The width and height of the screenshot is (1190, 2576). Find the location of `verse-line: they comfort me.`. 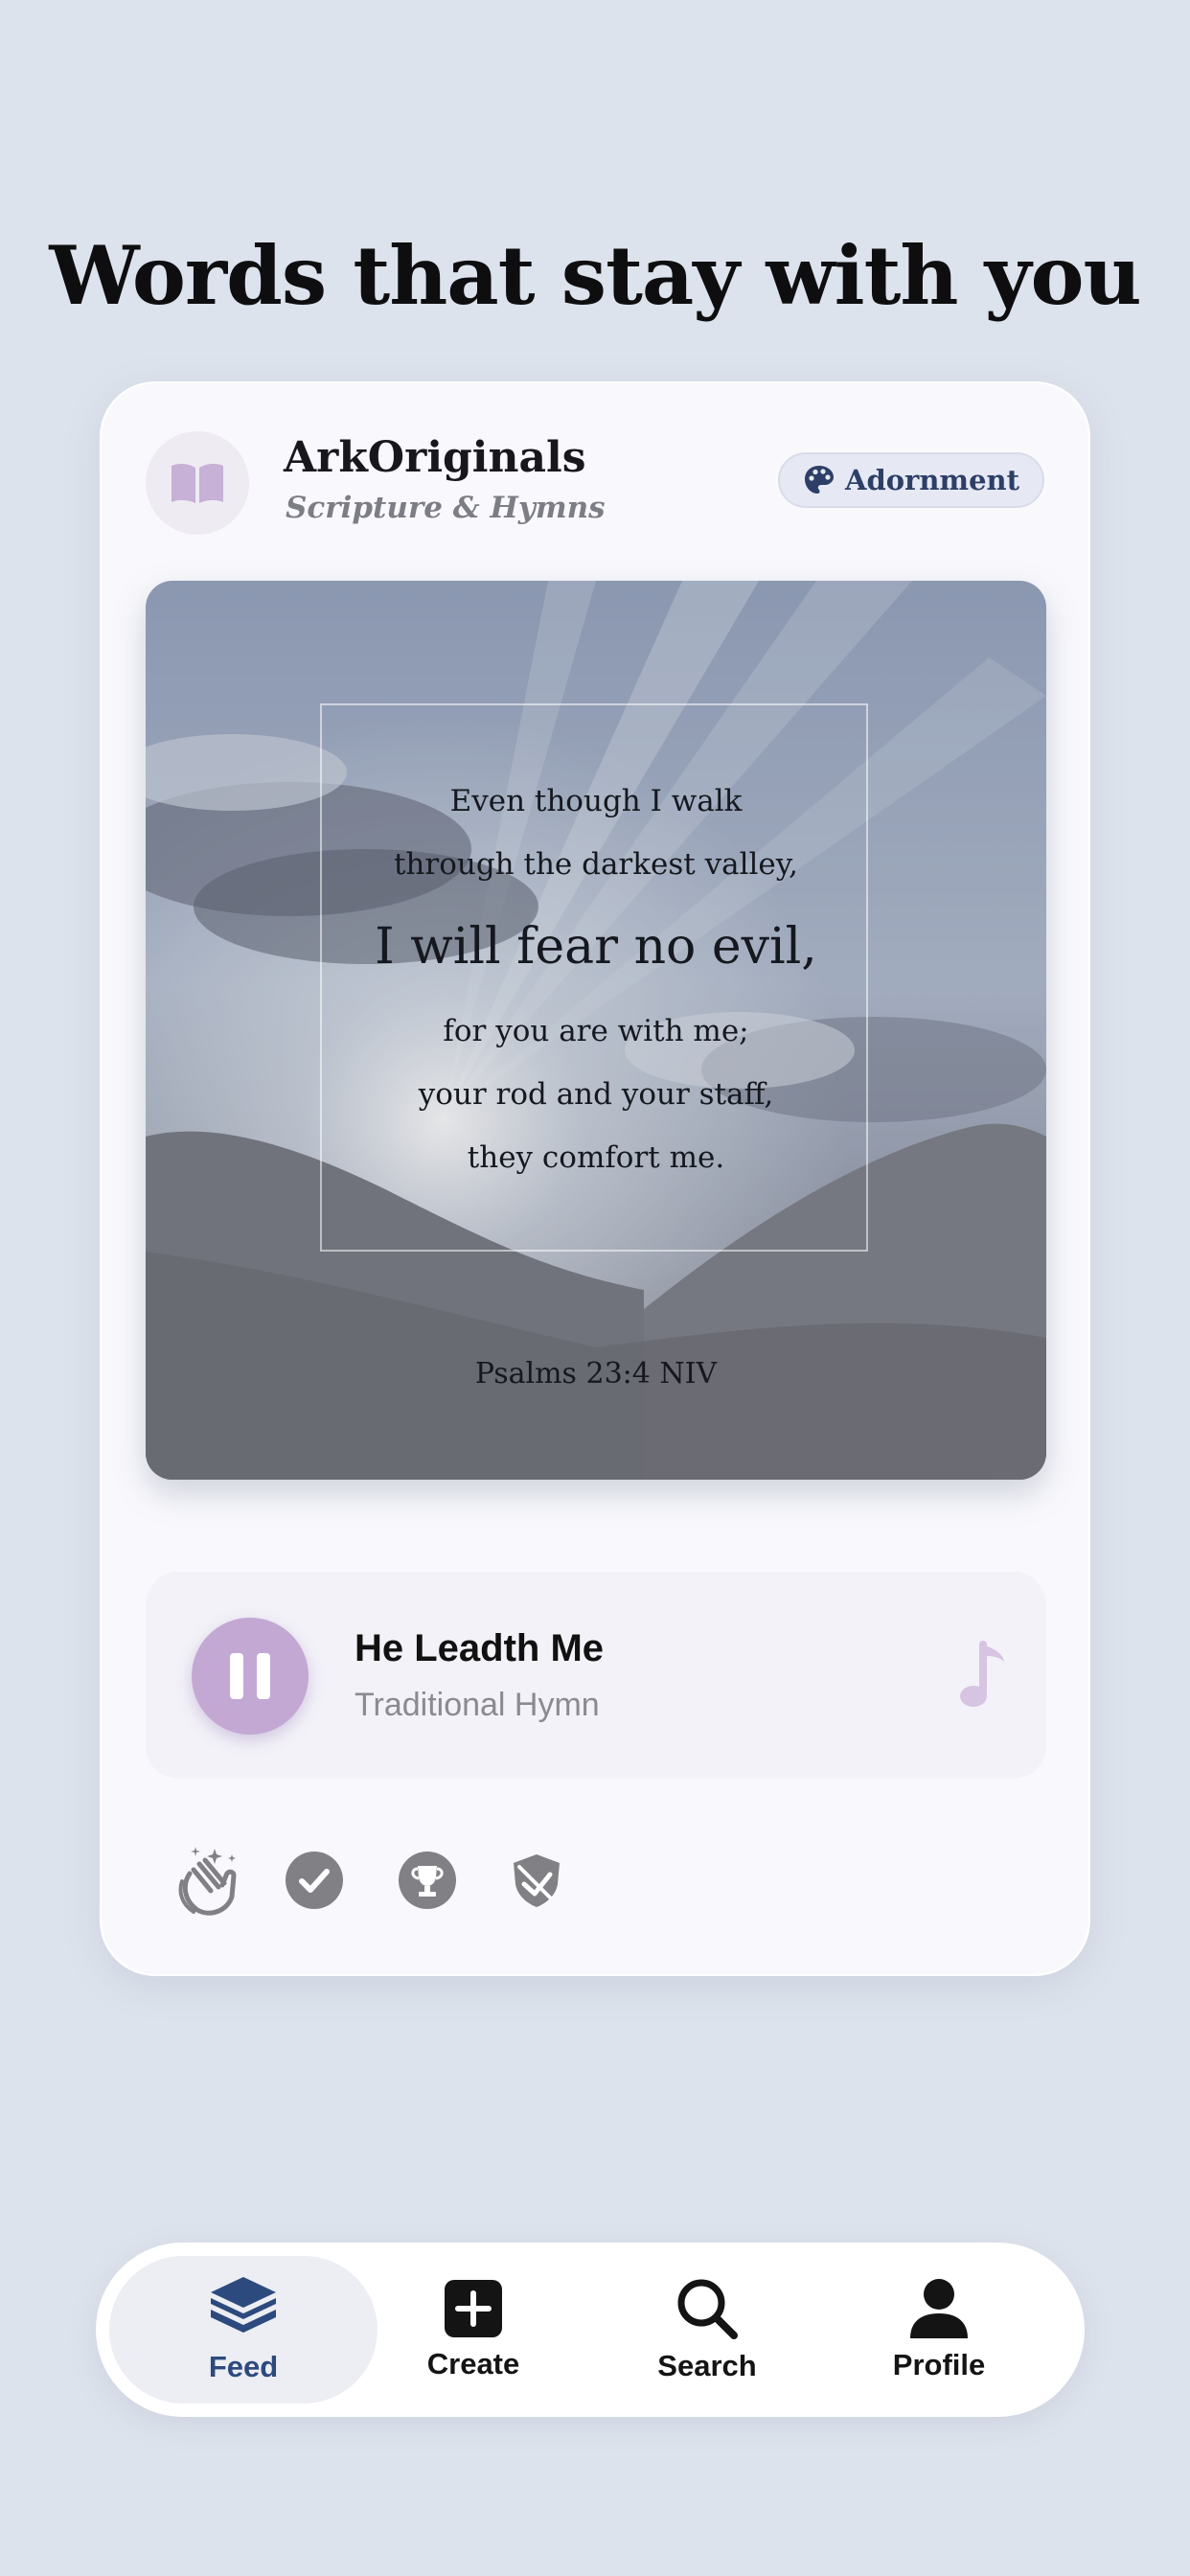

verse-line: they comfort me. is located at coordinates (596, 1157).